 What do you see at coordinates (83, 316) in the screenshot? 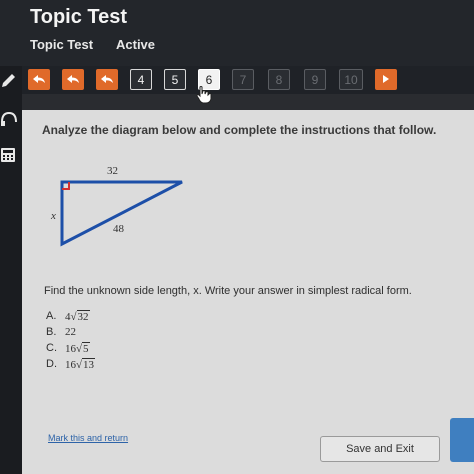
I see `choice-radicand: 32` at bounding box center [83, 316].